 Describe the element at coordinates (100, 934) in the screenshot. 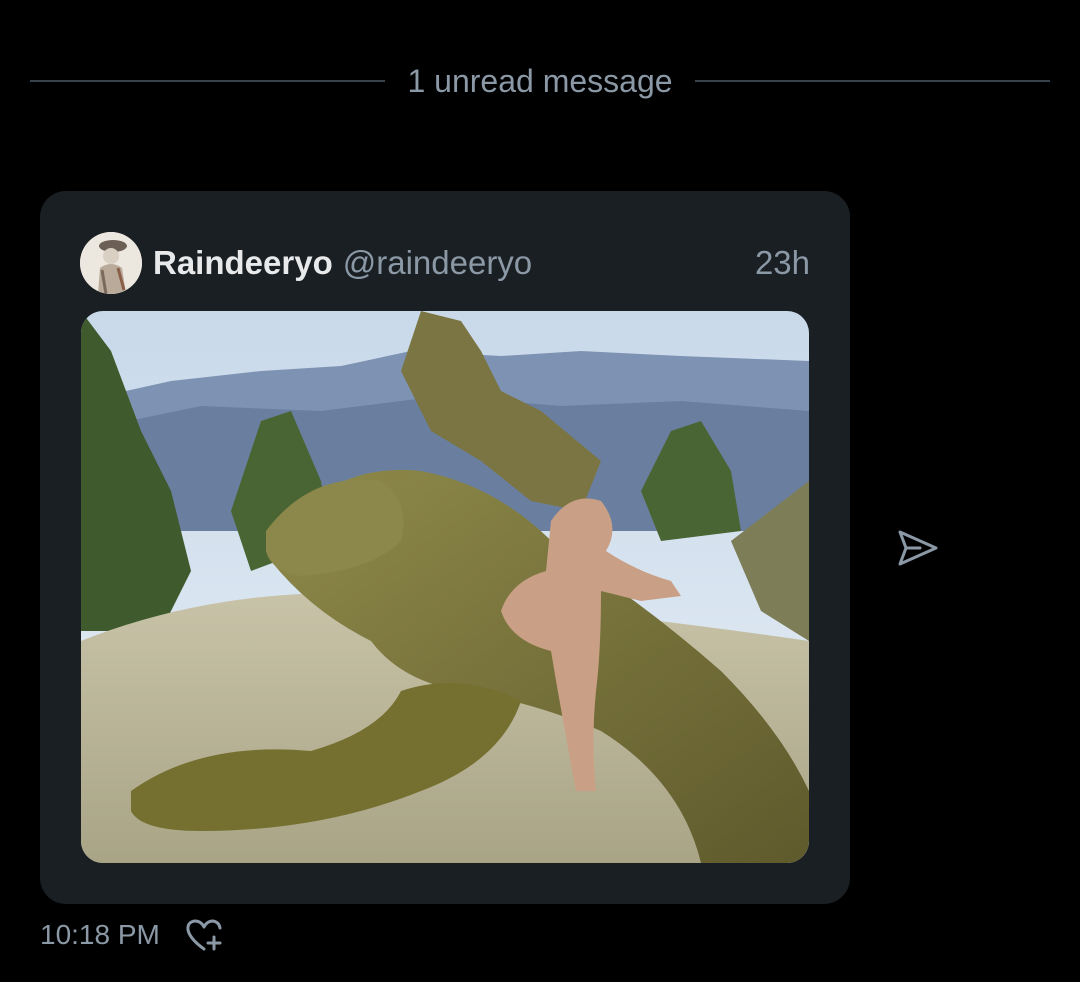

I see `message-time: 10:18 PM` at that location.